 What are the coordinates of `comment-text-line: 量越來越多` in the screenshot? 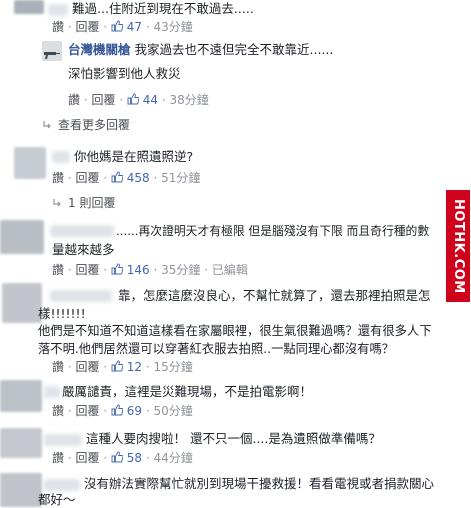 It's located at (83, 249).